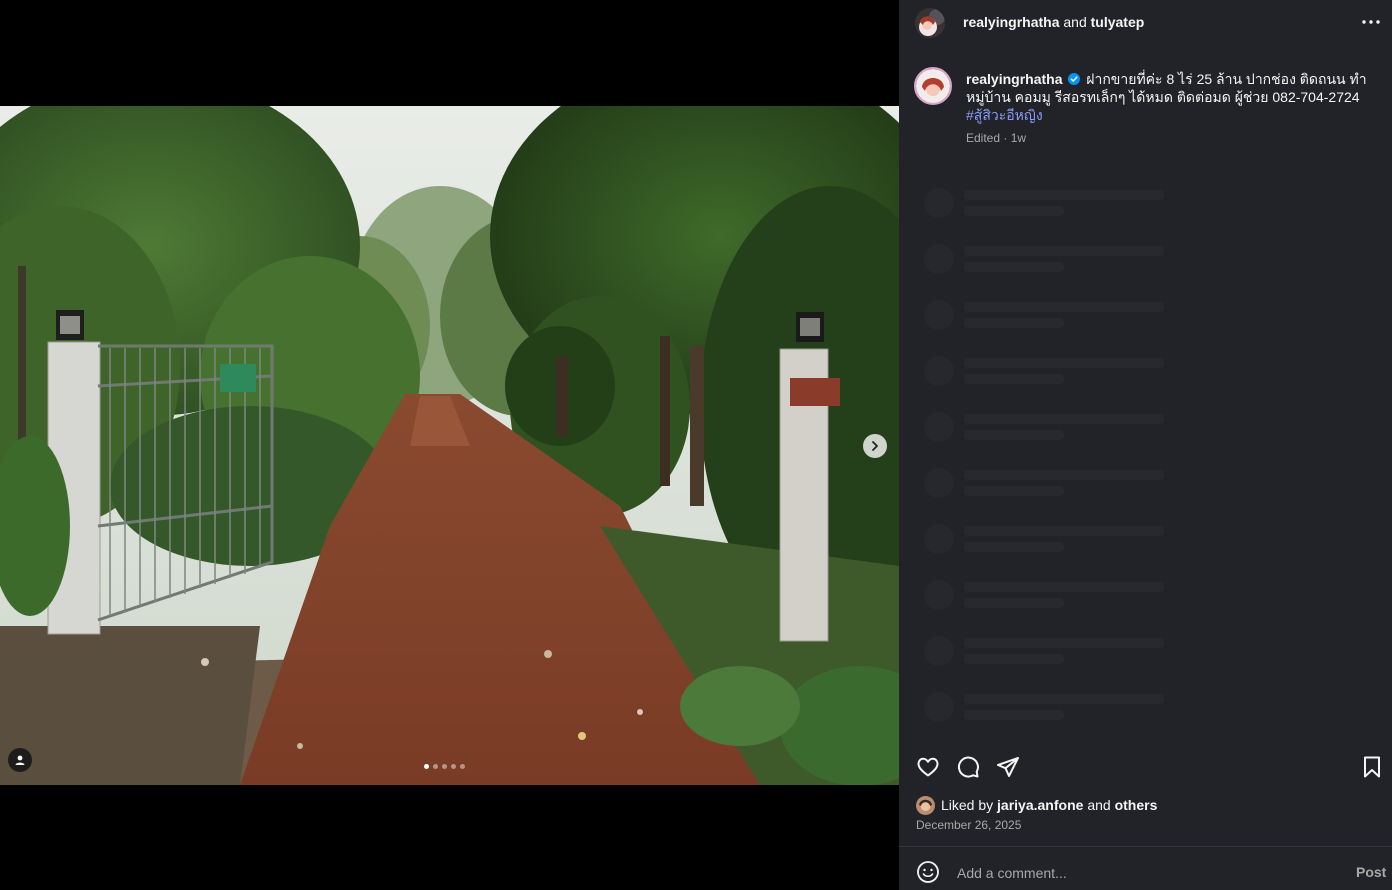 This screenshot has width=1392, height=890. I want to click on comment-icon, so click(968, 767).